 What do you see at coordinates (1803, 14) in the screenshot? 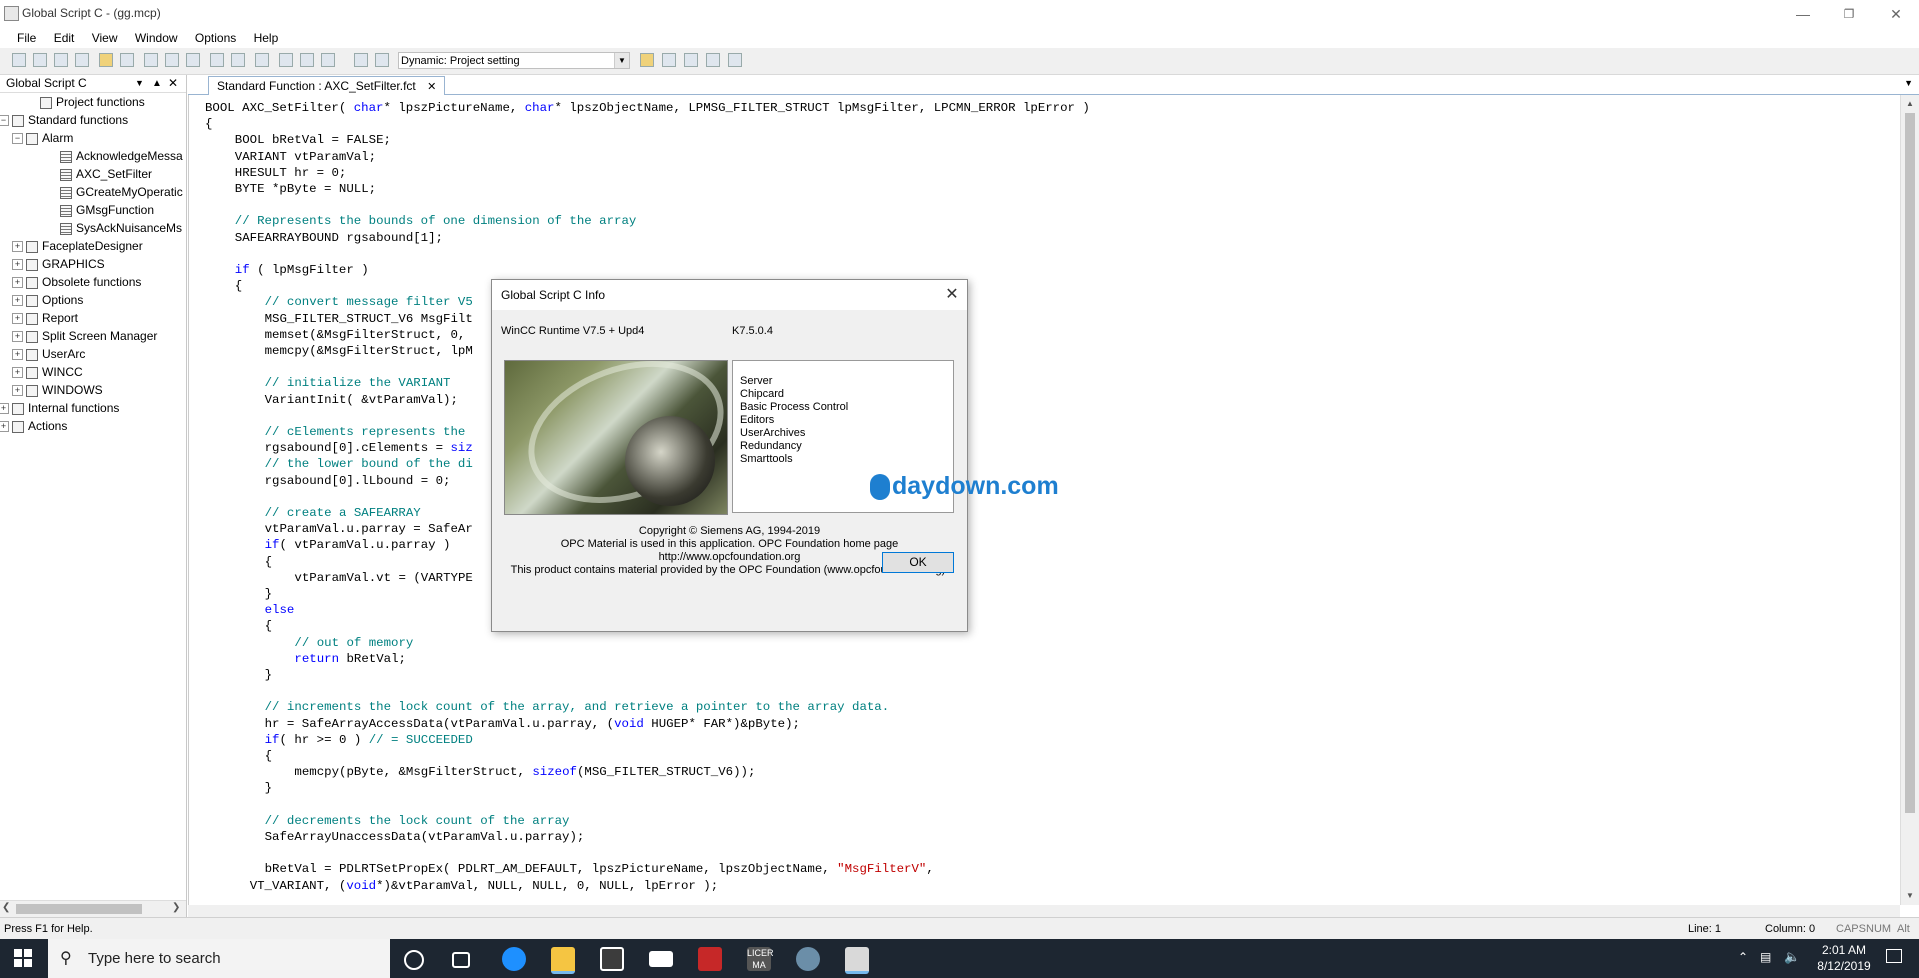
I see `minimize-button: —` at bounding box center [1803, 14].